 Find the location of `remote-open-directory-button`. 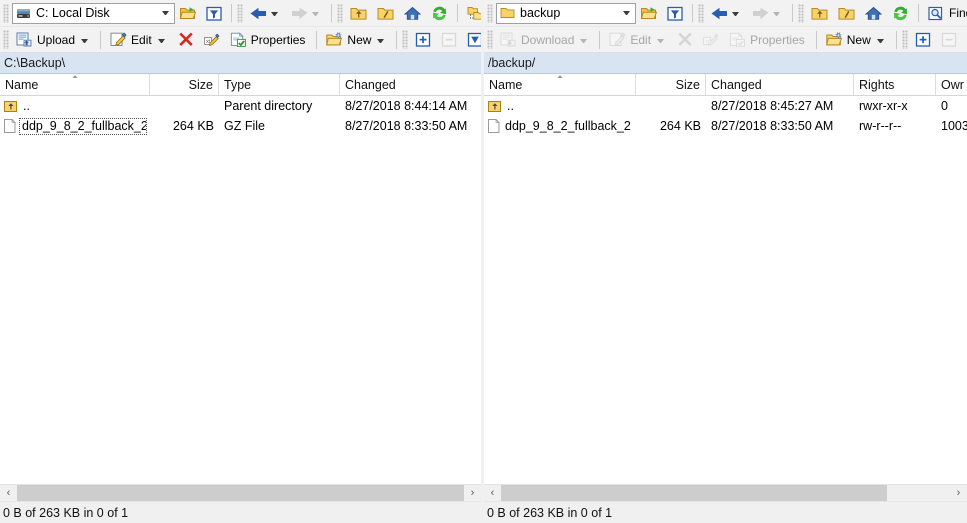

remote-open-directory-button is located at coordinates (649, 13).